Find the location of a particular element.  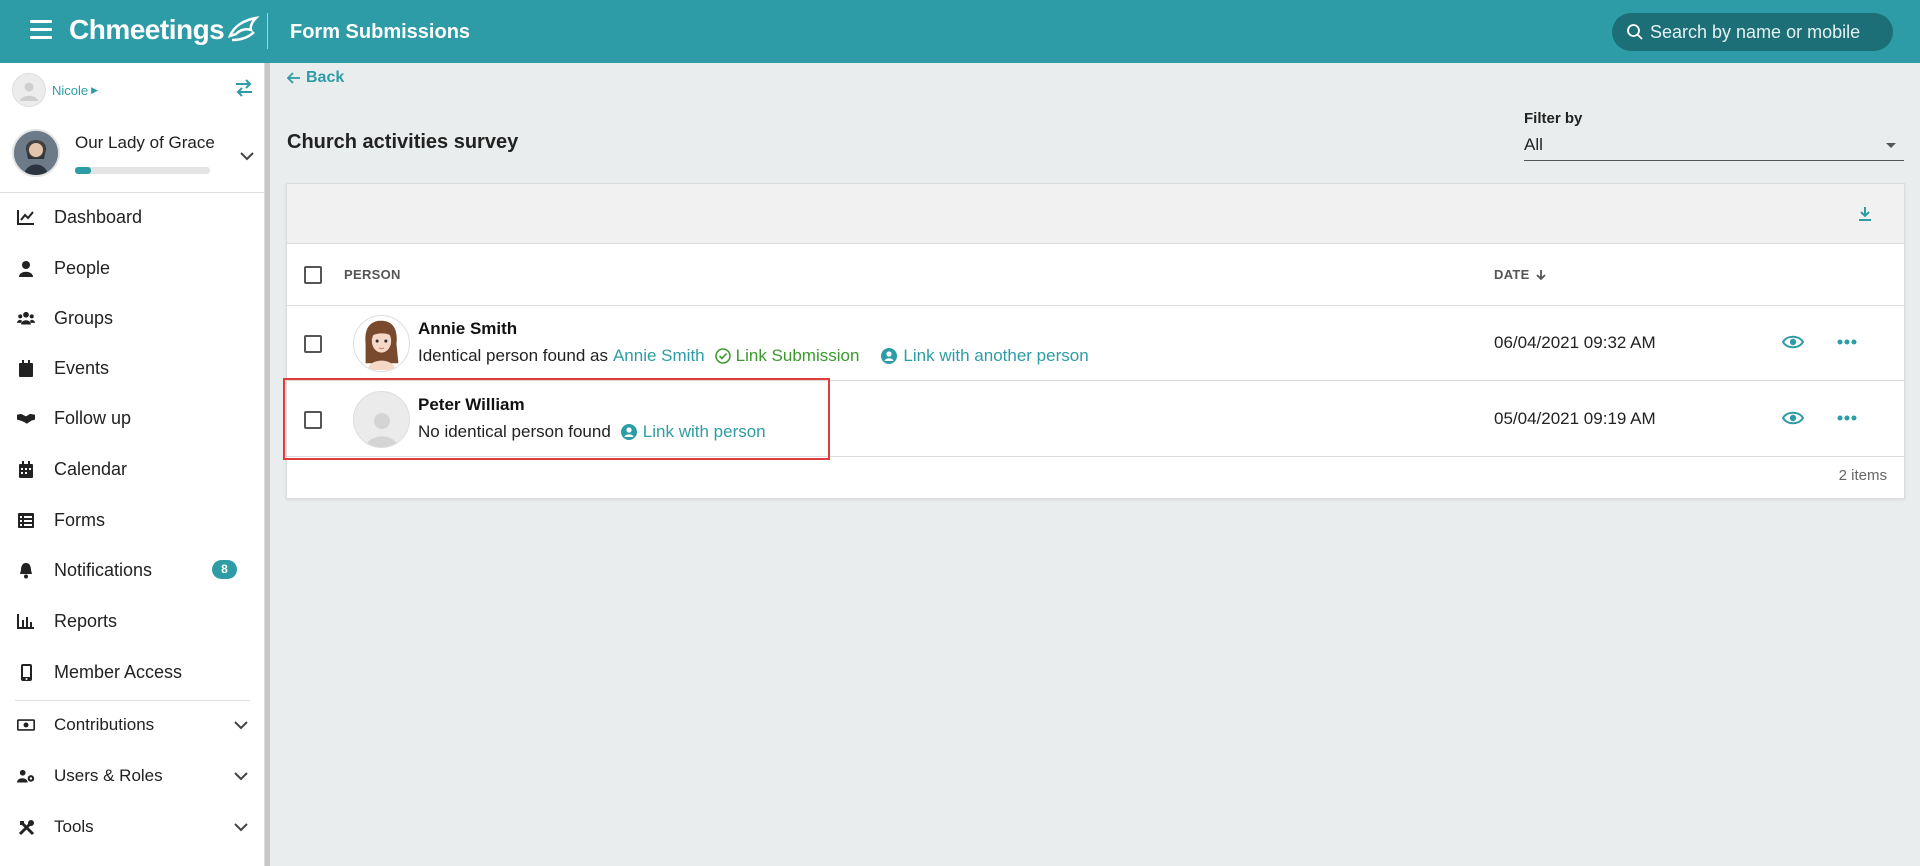

column-header-person: PERSON is located at coordinates (372, 274).